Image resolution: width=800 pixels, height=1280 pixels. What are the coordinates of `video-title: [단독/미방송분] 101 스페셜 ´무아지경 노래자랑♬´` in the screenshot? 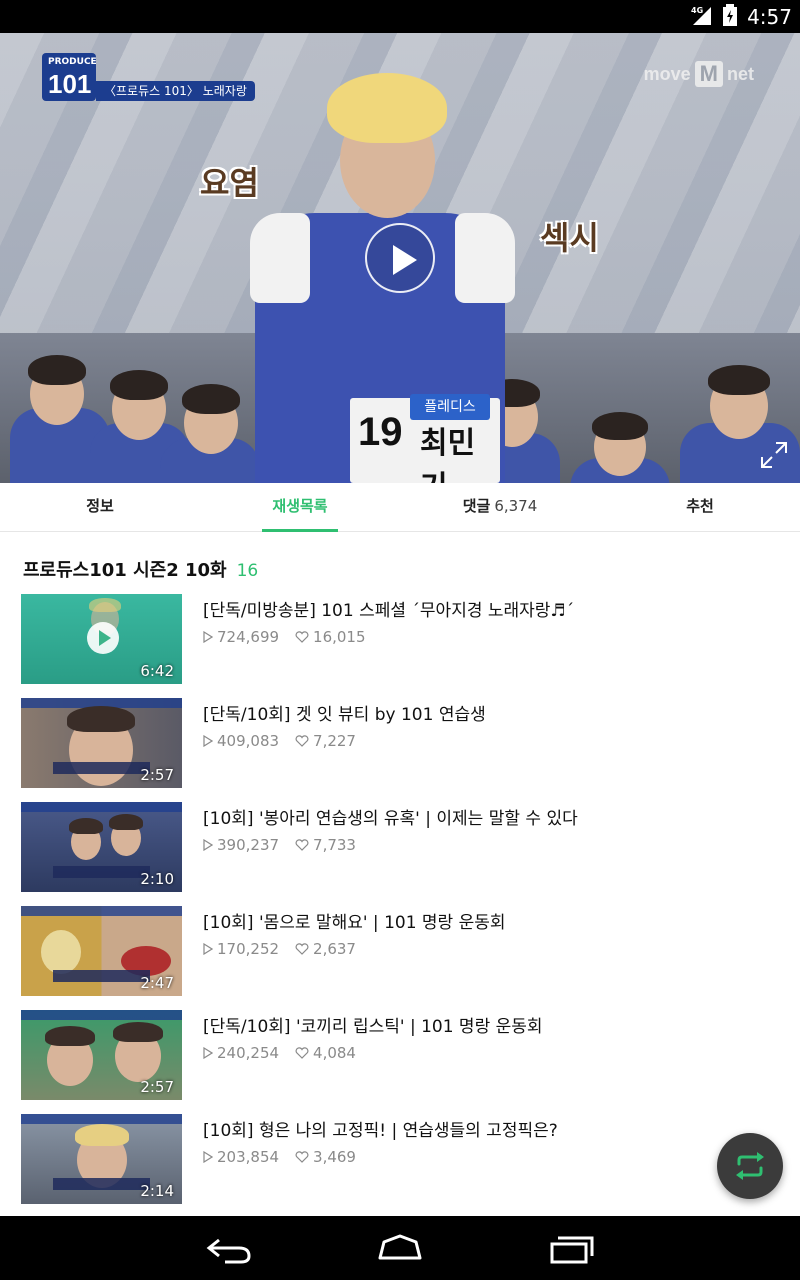 It's located at (389, 611).